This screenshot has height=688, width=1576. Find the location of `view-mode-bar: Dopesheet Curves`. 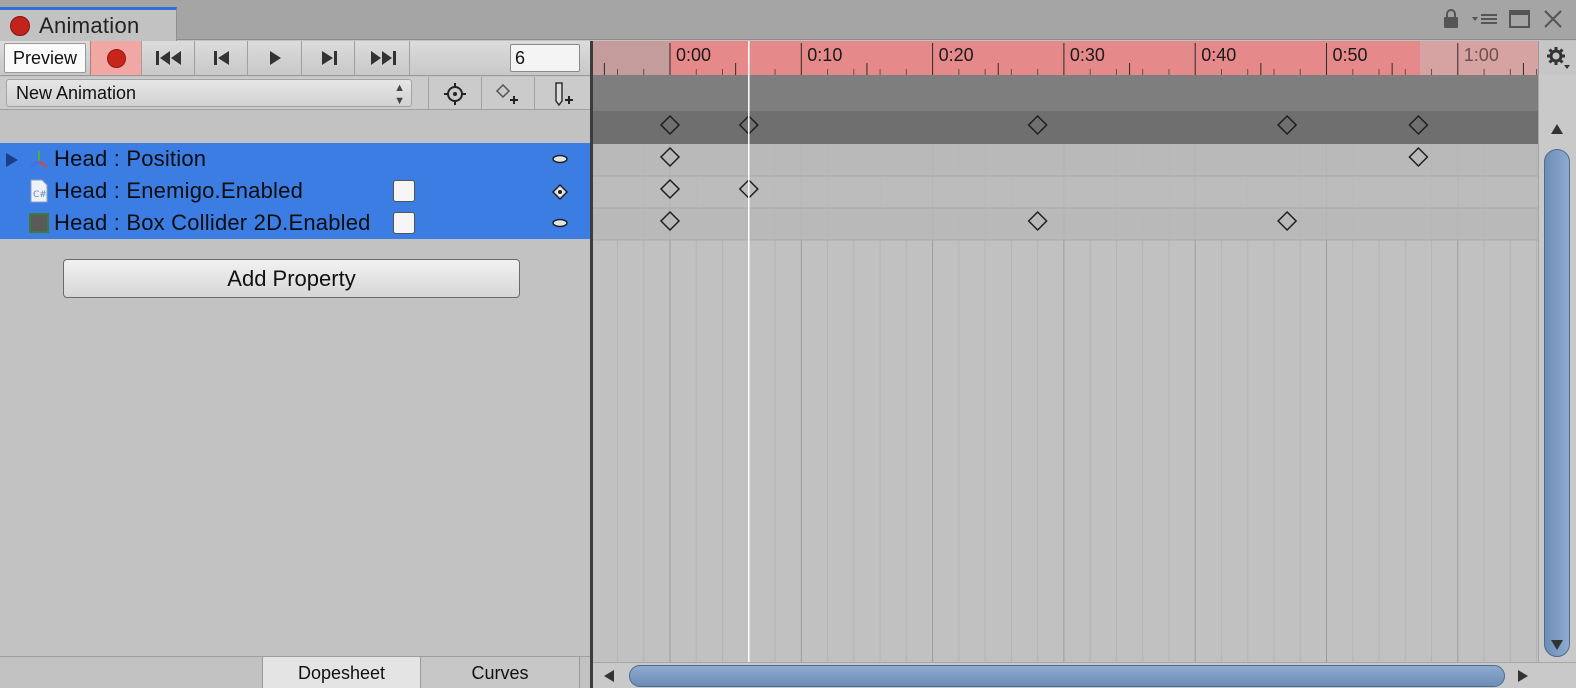

view-mode-bar: Dopesheet Curves is located at coordinates (295, 672).